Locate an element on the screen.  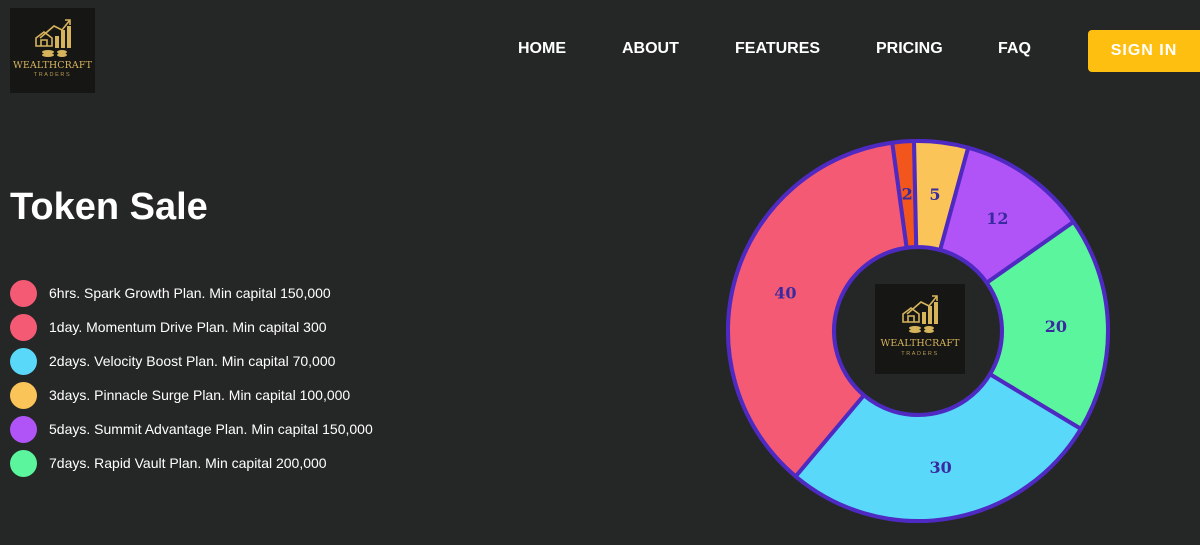
logo-subtitle: TRADERS is located at coordinates (920, 354).